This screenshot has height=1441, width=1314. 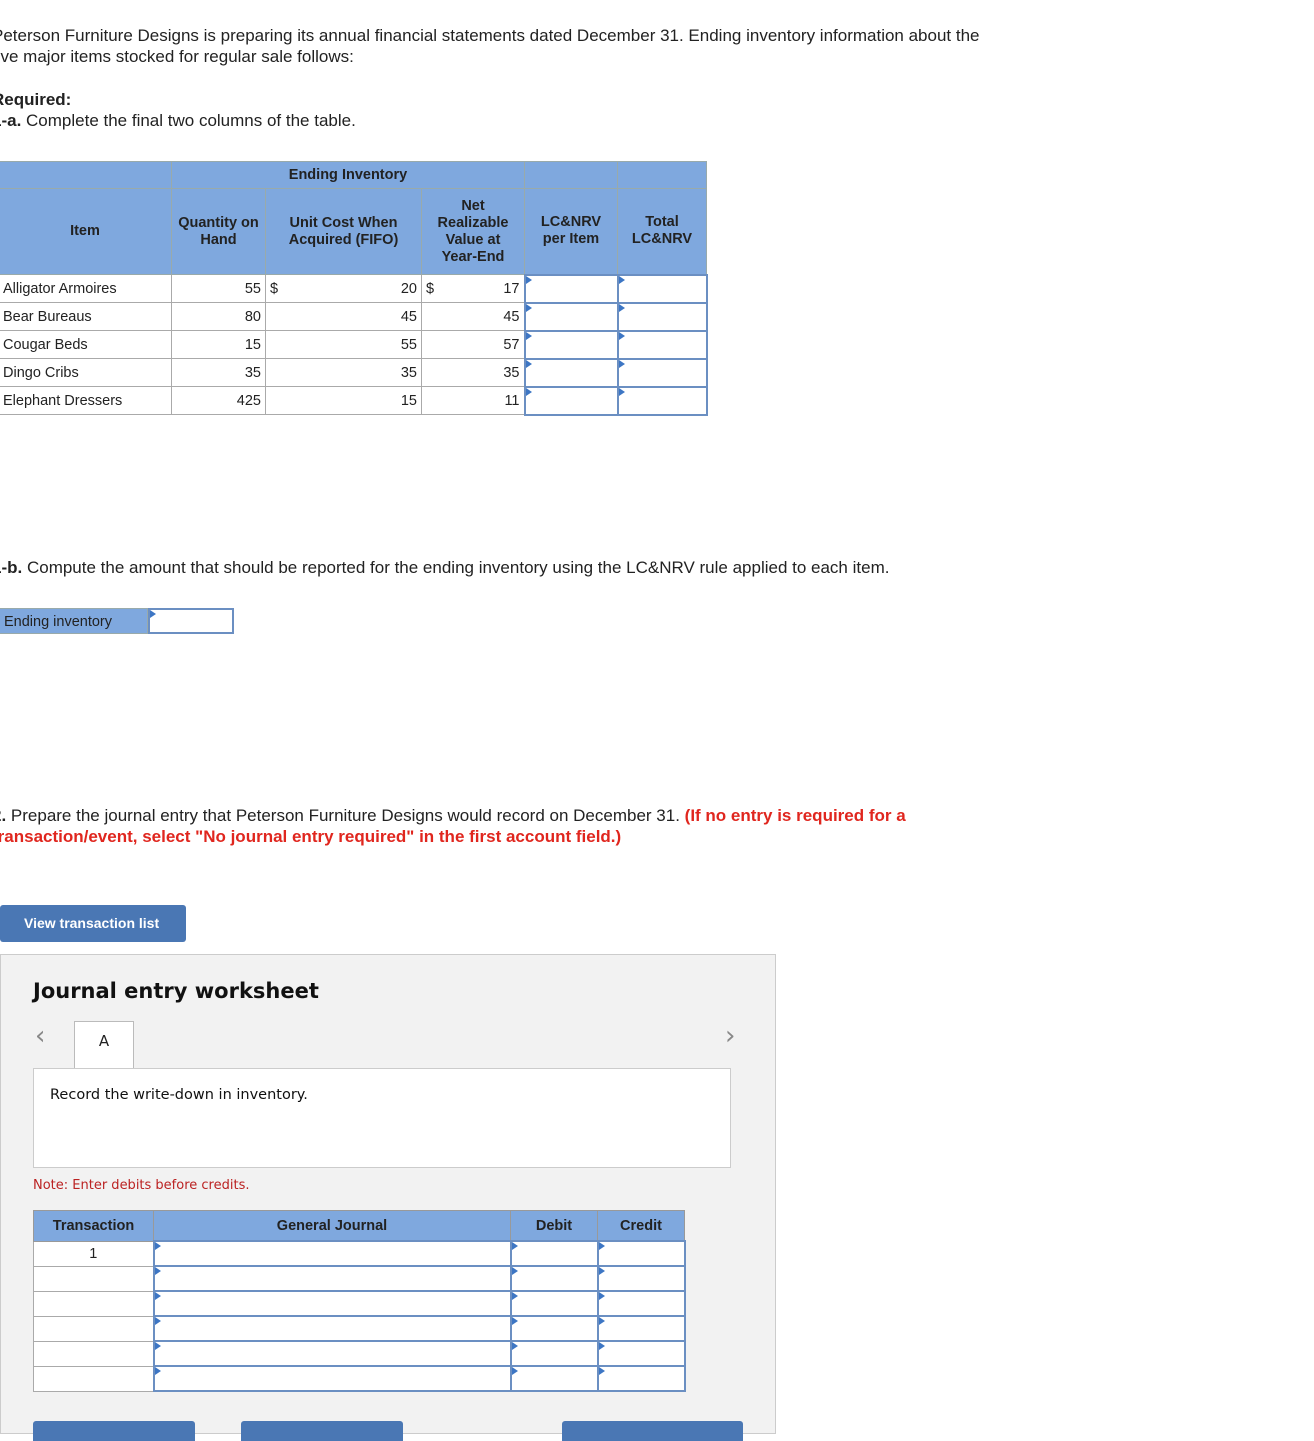 What do you see at coordinates (348, 175) in the screenshot?
I see `header-ending-inventory: Ending Inventory` at bounding box center [348, 175].